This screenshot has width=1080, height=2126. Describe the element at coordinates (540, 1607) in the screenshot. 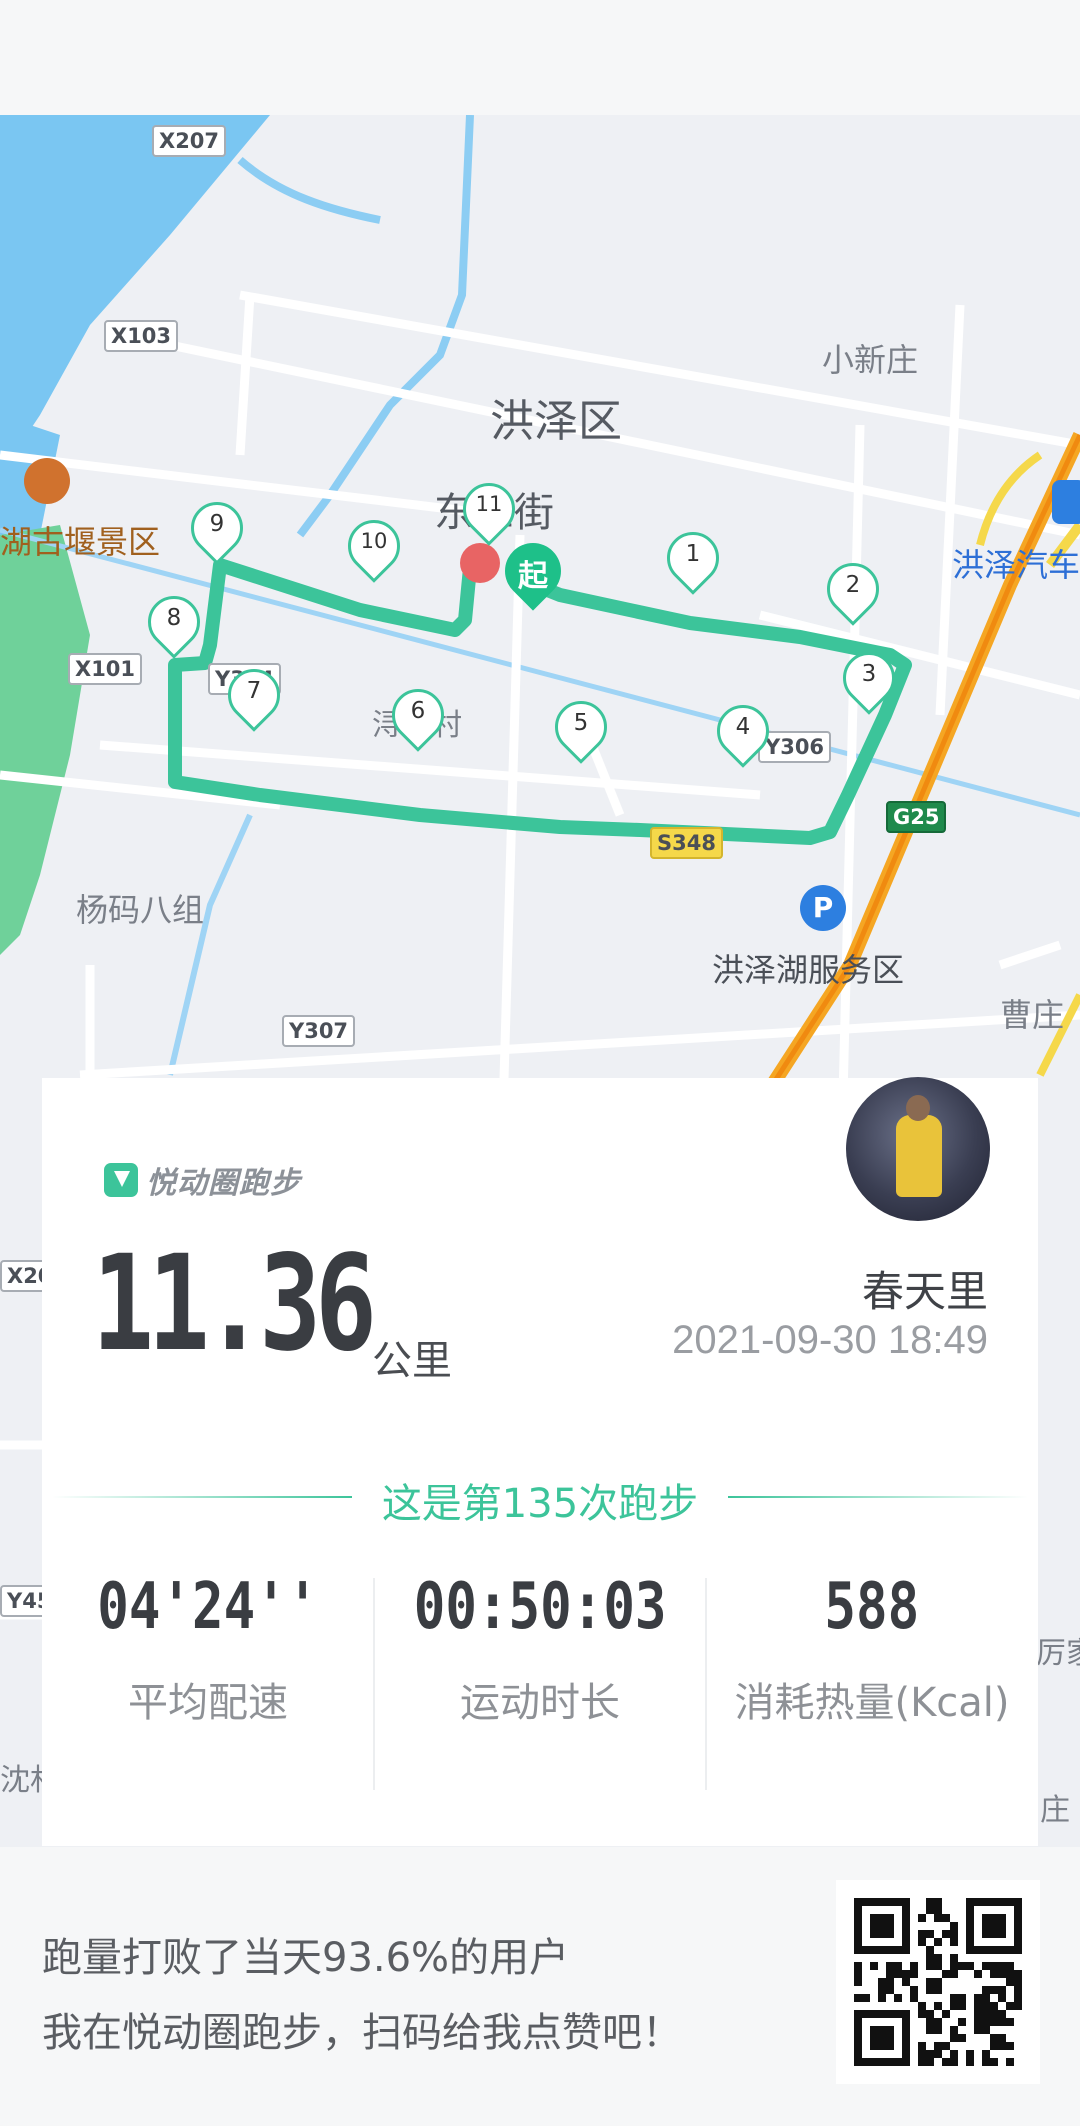

I see `stat-value: 00:50:03` at that location.